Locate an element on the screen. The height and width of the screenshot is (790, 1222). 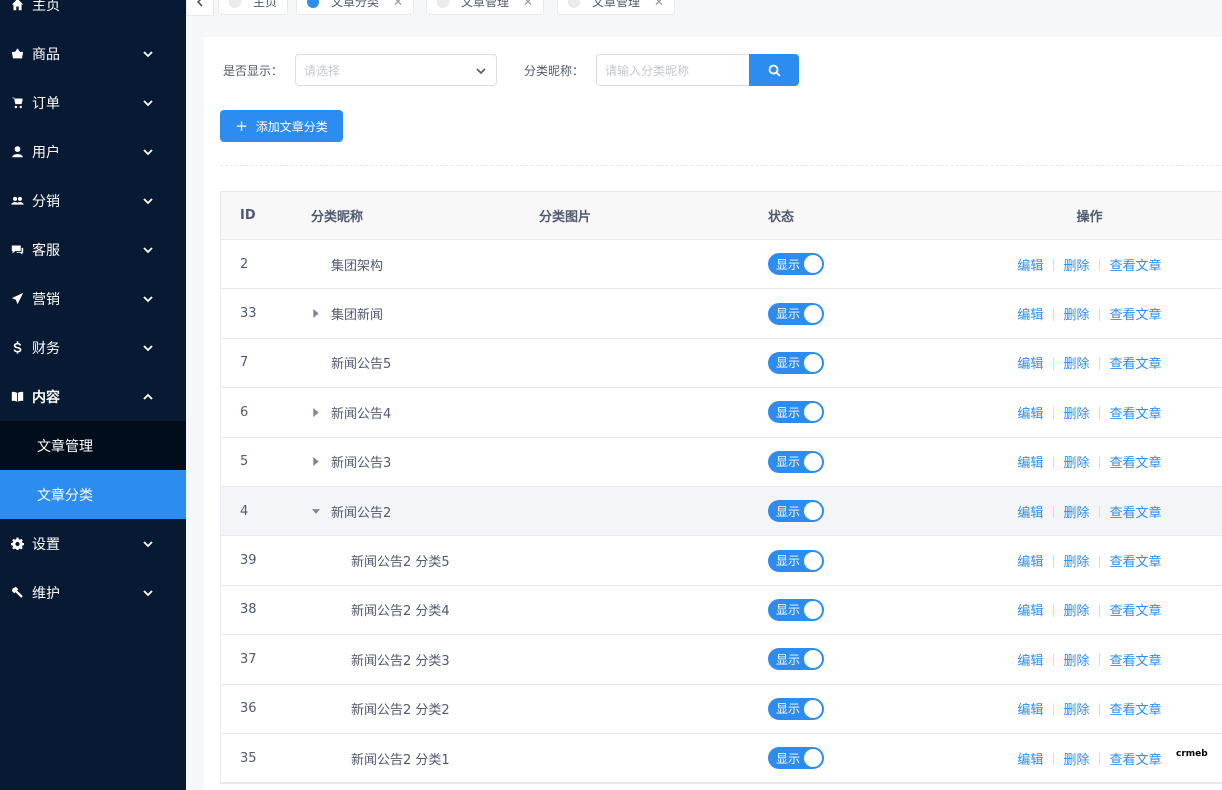
sidebar-item-users: 用户 is located at coordinates (93, 151).